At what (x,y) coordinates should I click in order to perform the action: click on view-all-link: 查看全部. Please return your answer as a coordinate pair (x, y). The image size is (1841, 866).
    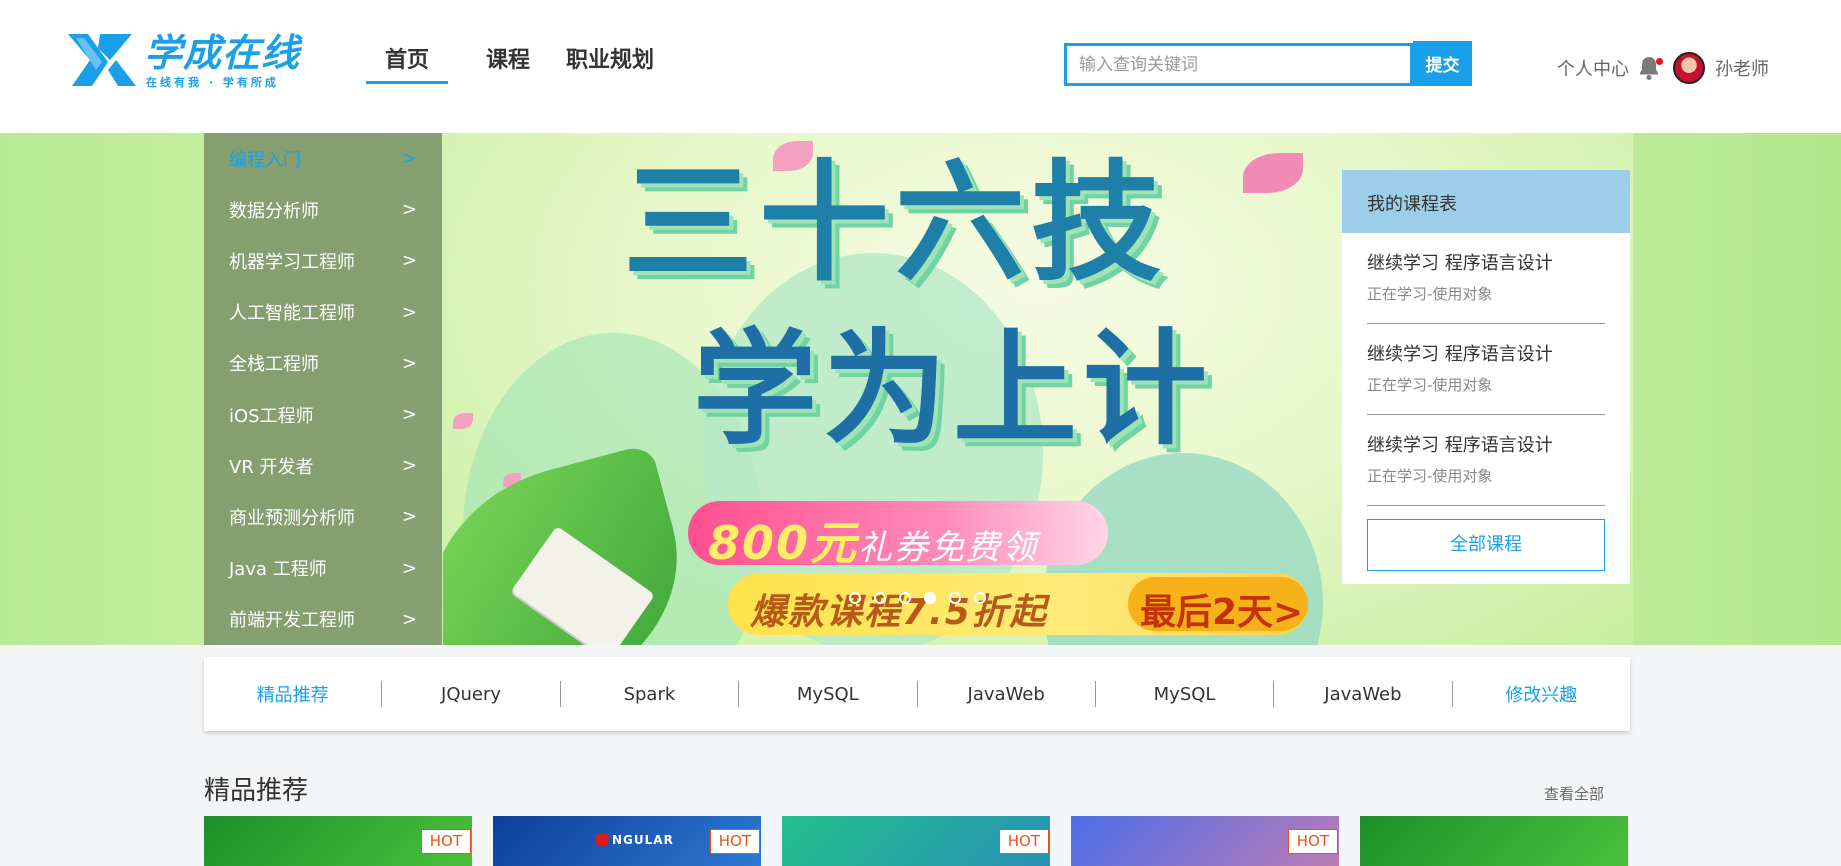
    Looking at the image, I should click on (1574, 793).